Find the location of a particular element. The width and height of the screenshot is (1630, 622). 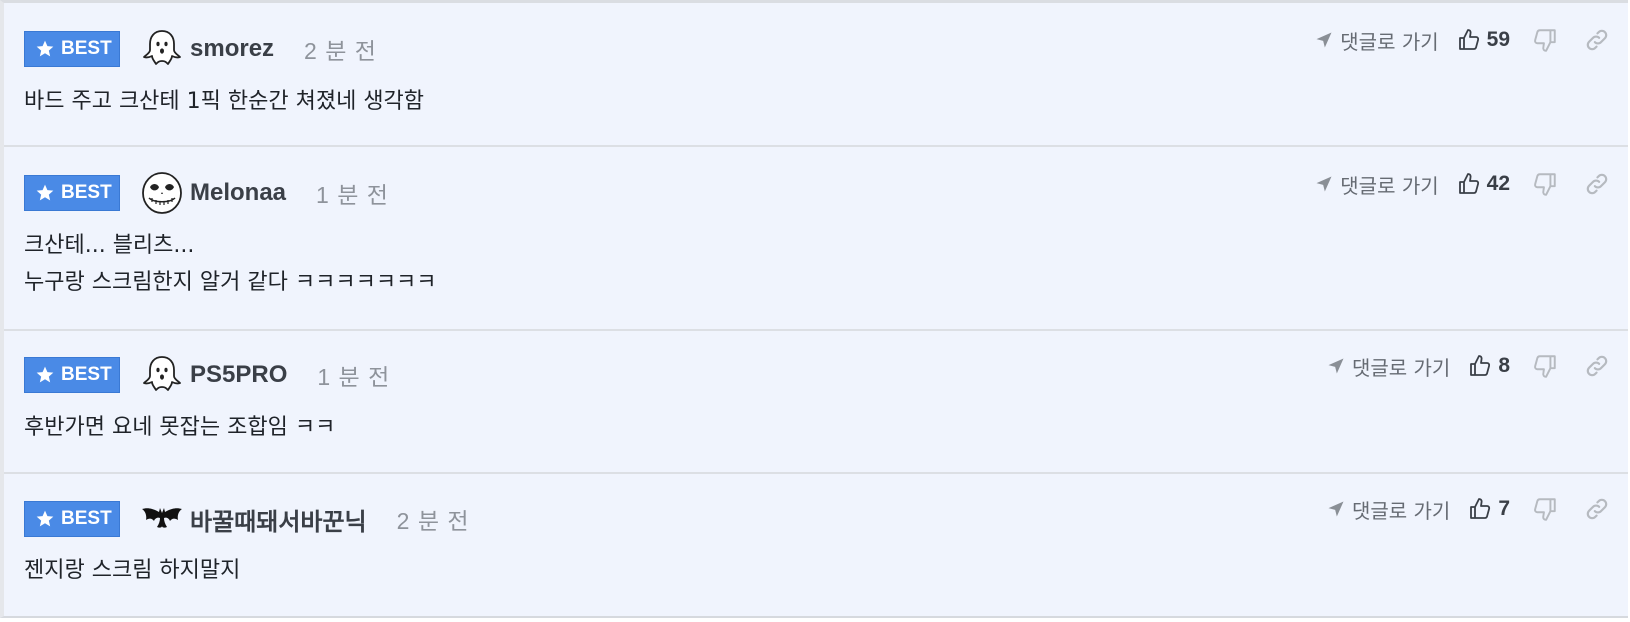

comment-line: 젠지랑 스크림 하지말지 is located at coordinates (132, 570).